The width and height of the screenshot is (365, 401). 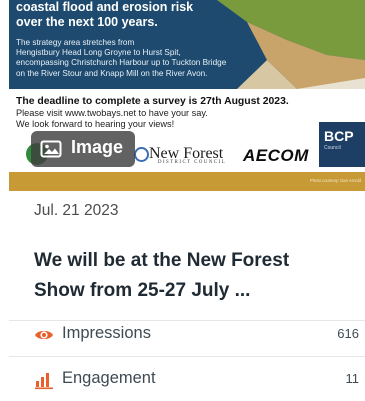 I want to click on metric-label: Impressions, so click(x=106, y=333).